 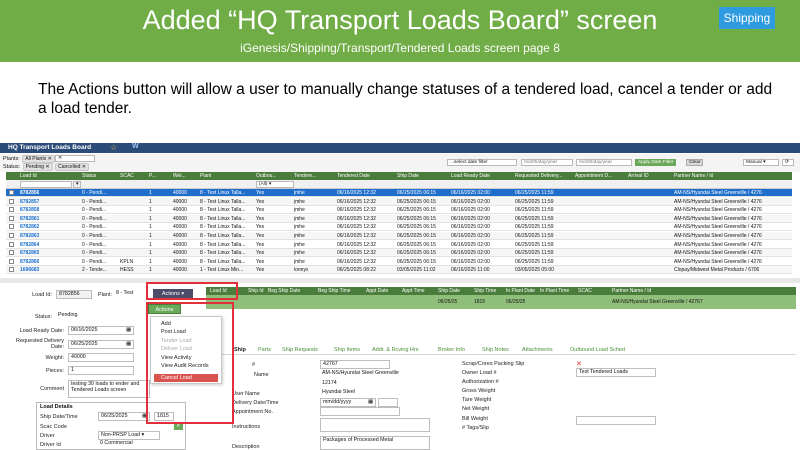 What do you see at coordinates (129, 435) in the screenshot?
I see `driver-select: Non-PRSP Load ▾` at bounding box center [129, 435].